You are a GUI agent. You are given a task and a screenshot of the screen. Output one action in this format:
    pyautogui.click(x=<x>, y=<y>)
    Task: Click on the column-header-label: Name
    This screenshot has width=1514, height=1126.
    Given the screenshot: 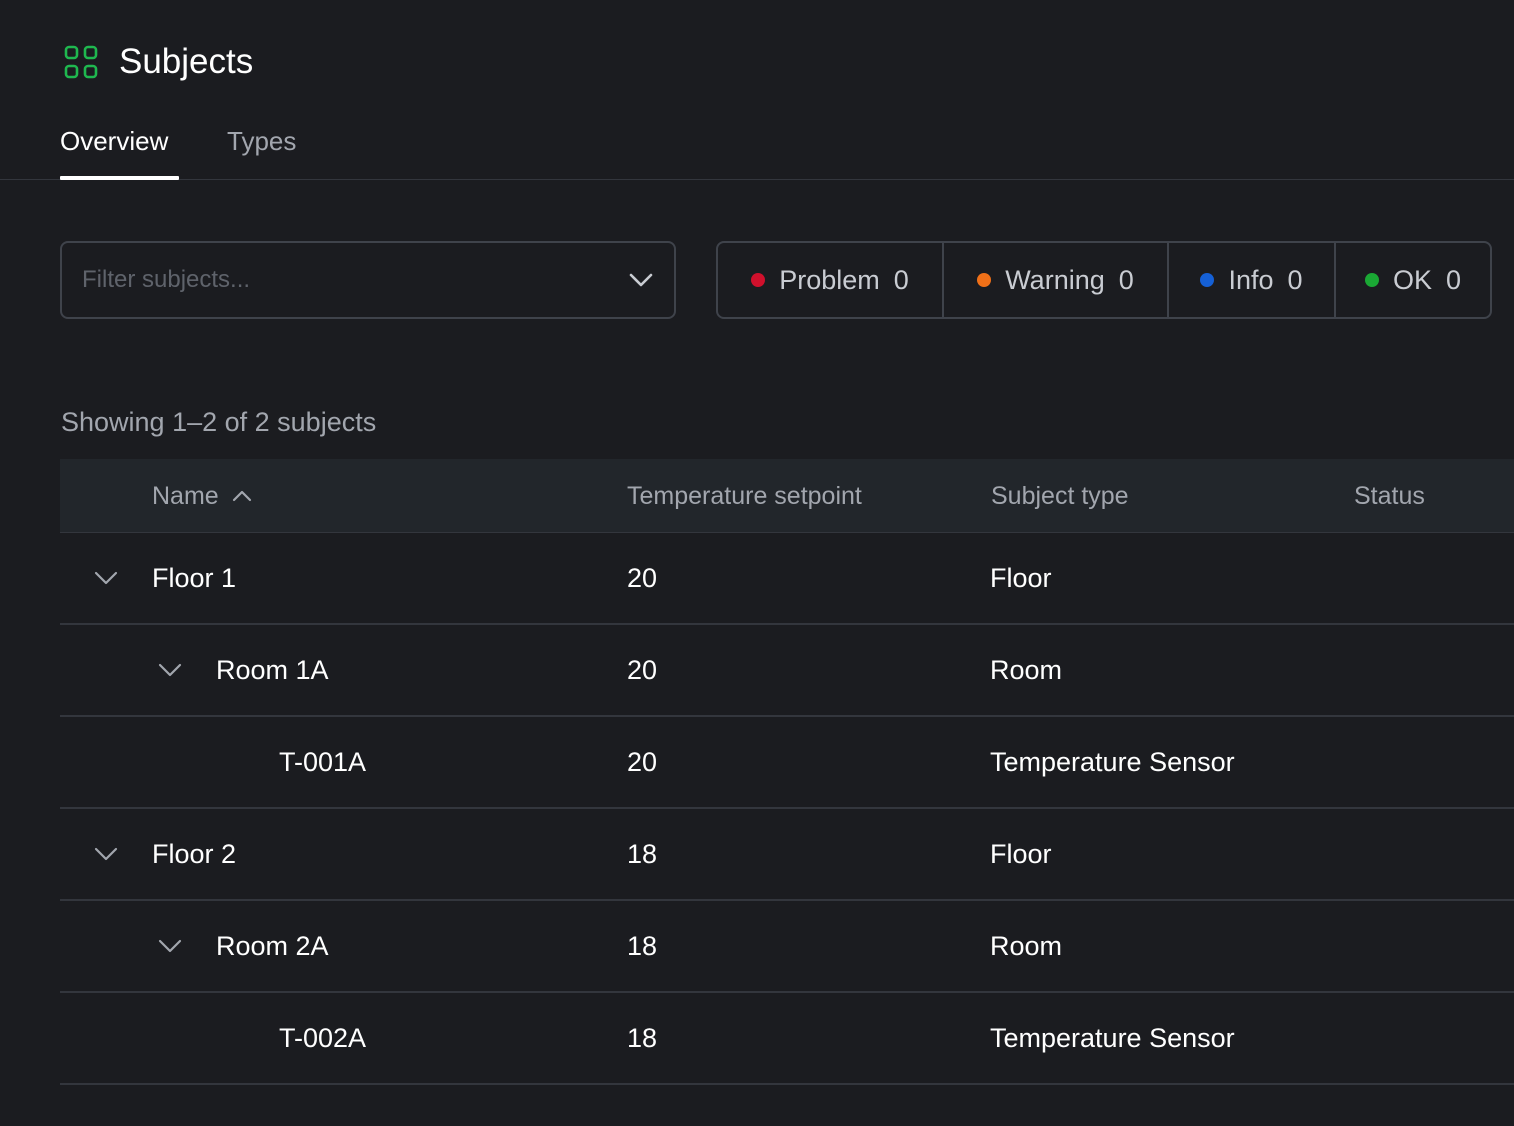 What is the action you would take?
    pyautogui.click(x=185, y=495)
    